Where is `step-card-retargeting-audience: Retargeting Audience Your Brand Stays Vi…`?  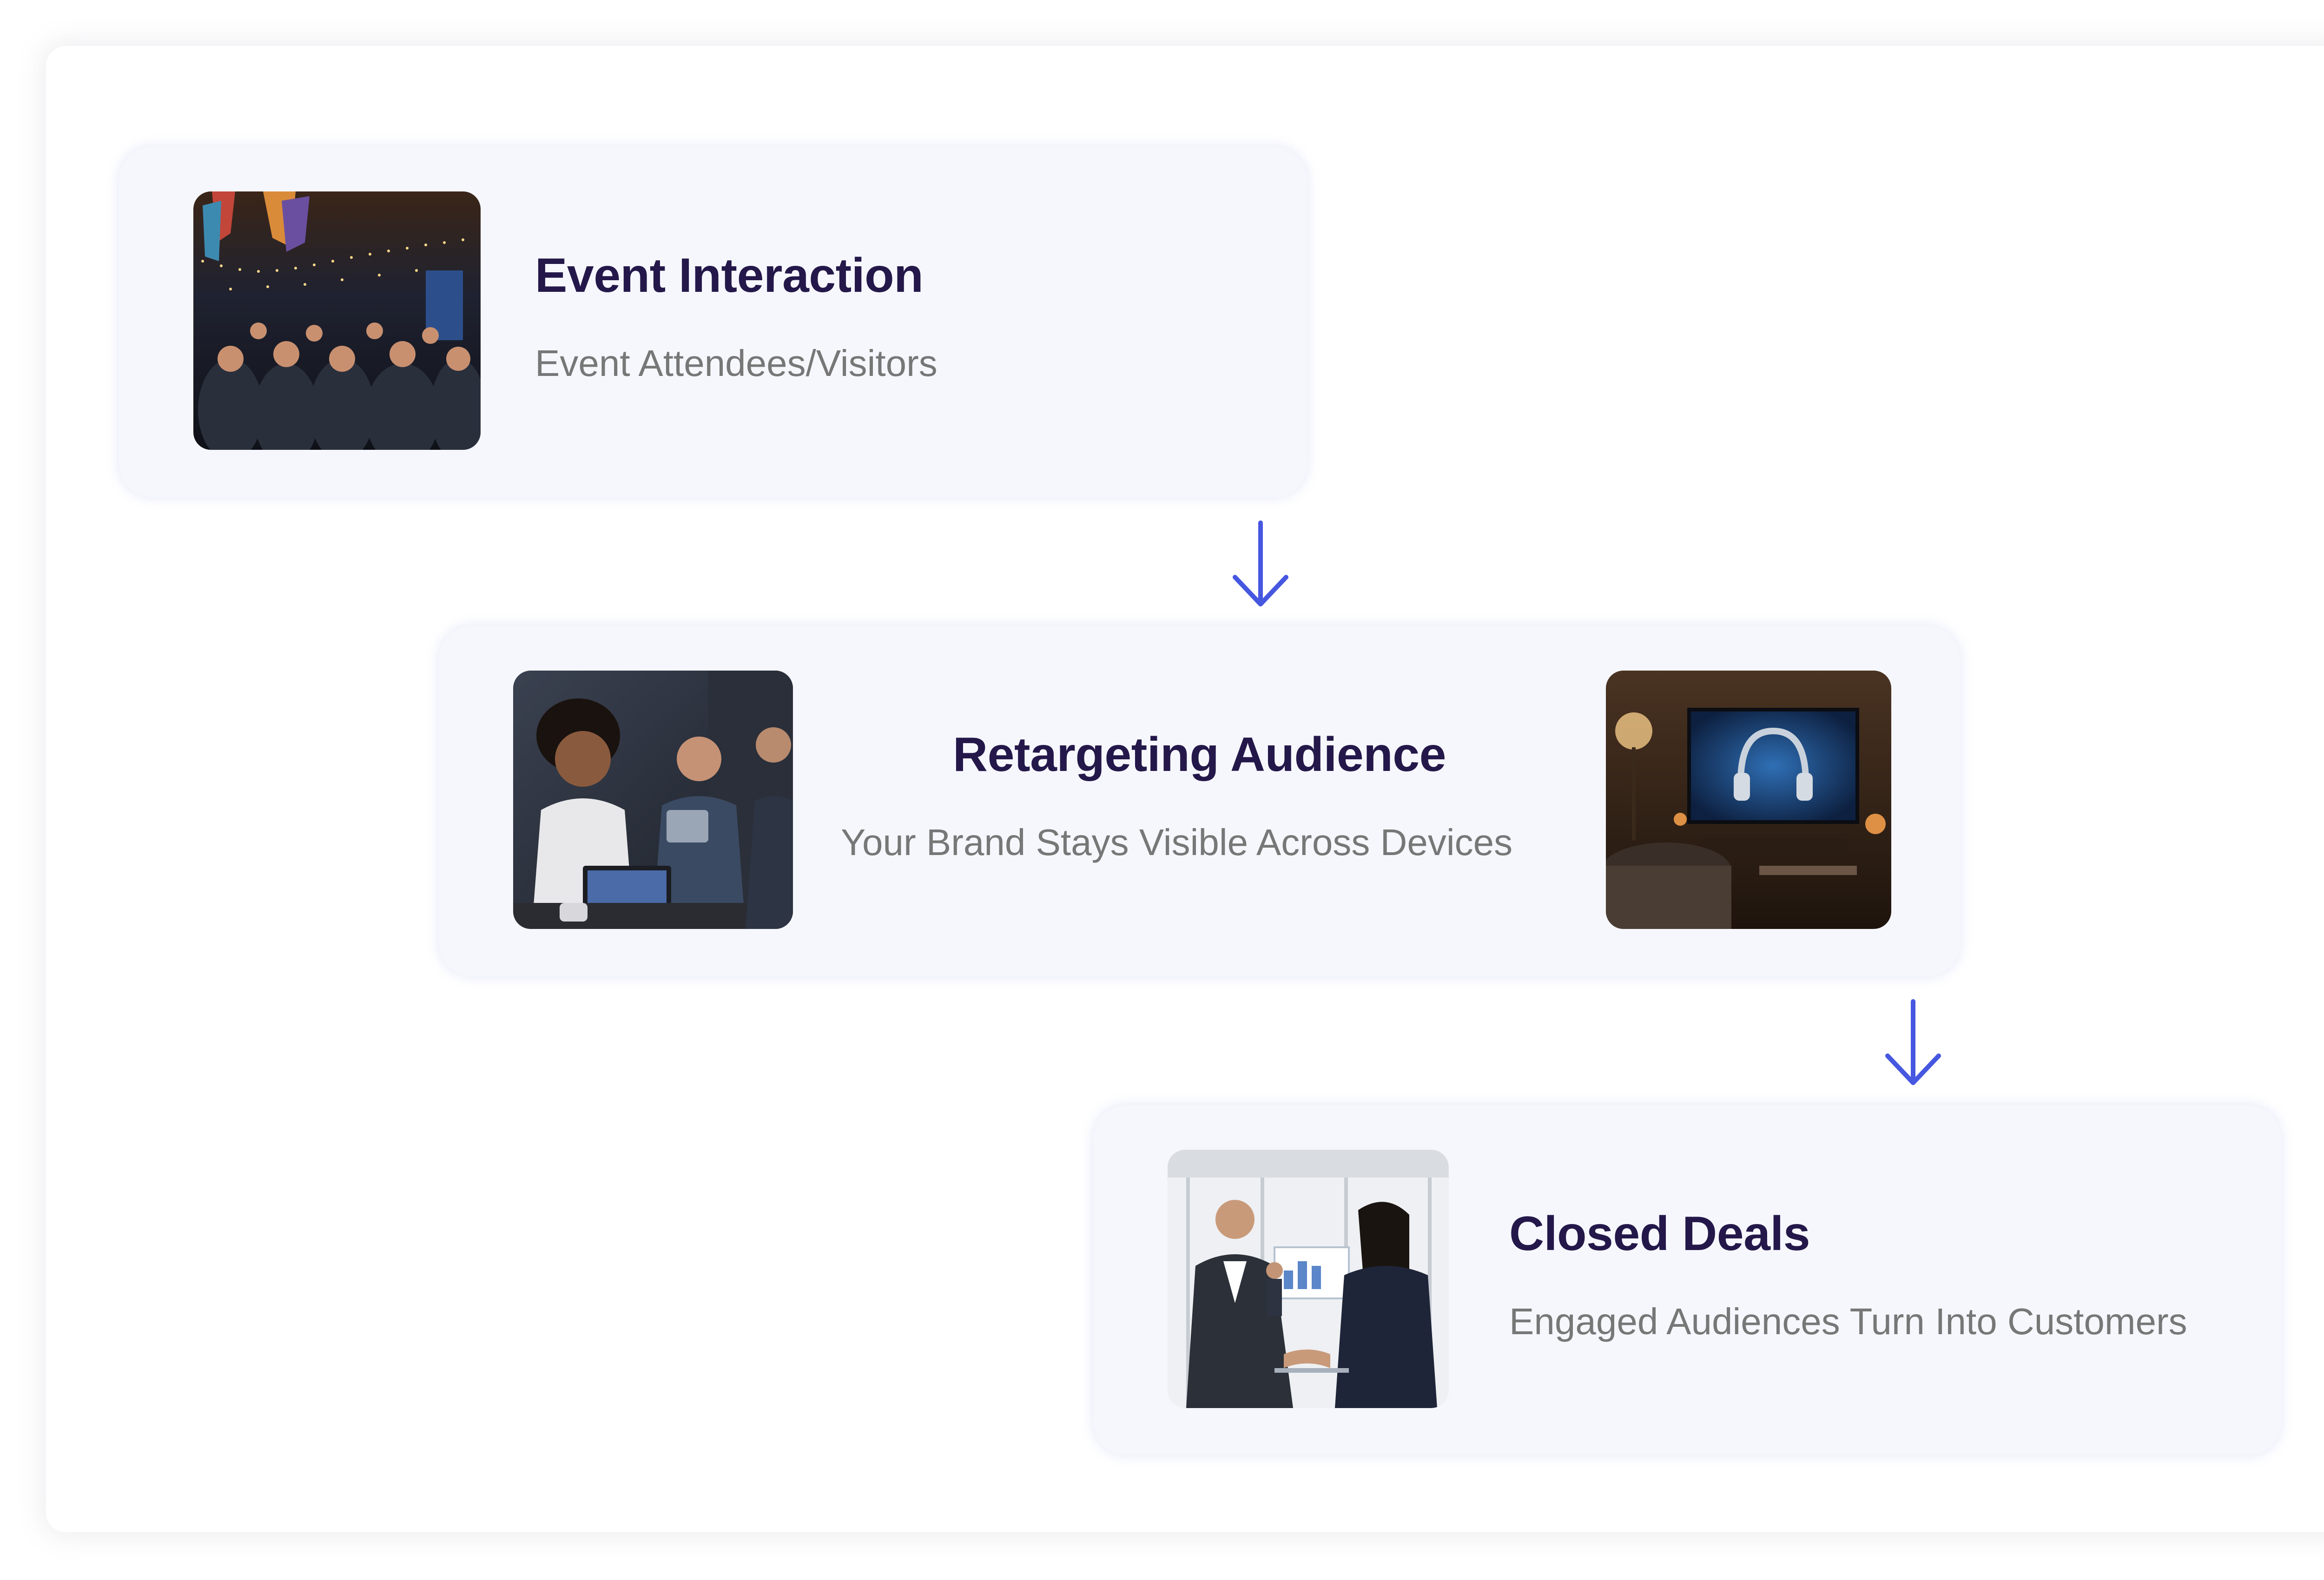
step-card-retargeting-audience: Retargeting Audience Your Brand Stays Vi… is located at coordinates (1199, 801).